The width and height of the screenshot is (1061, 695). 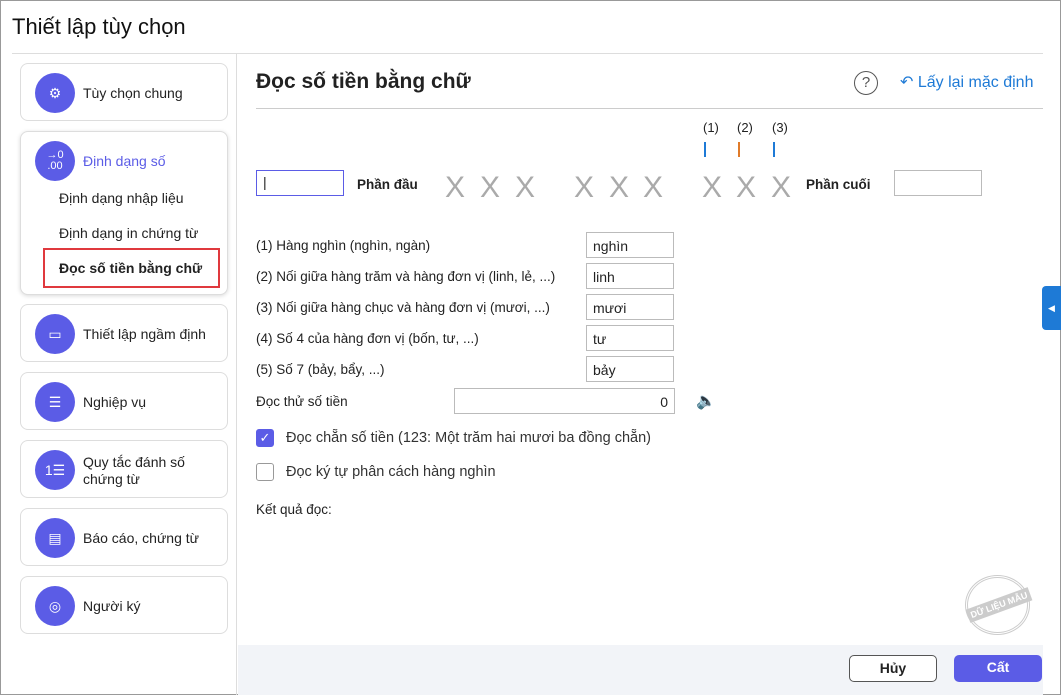 What do you see at coordinates (640, 670) in the screenshot?
I see `footer: Hủy Cất` at bounding box center [640, 670].